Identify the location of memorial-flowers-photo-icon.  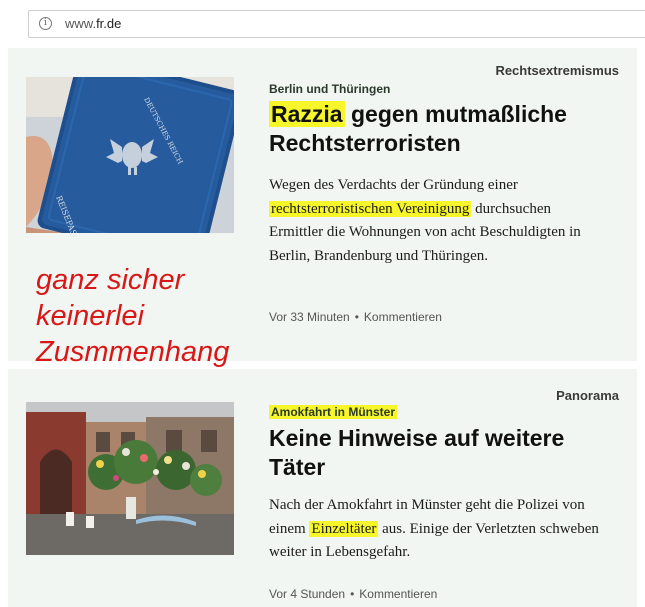
(130, 478).